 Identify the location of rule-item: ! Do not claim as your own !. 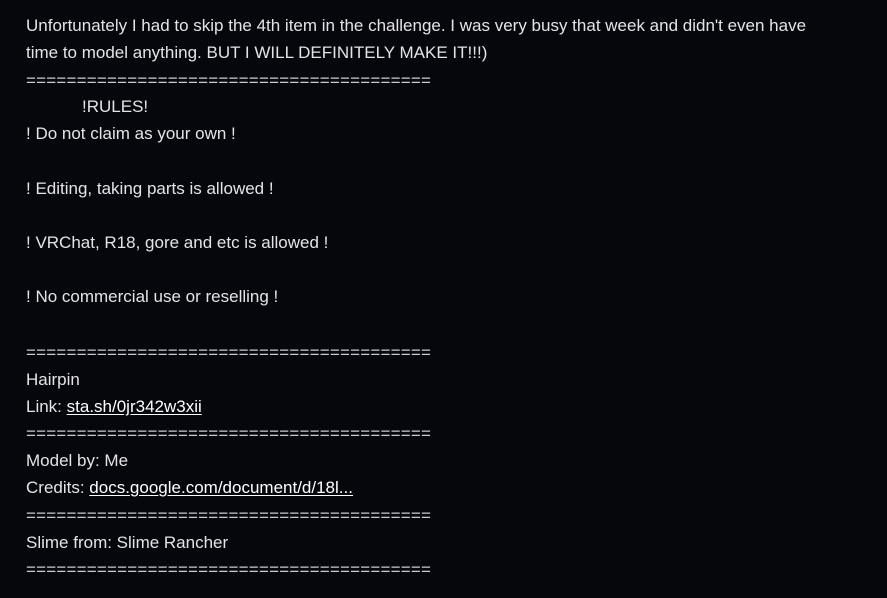
(131, 133).